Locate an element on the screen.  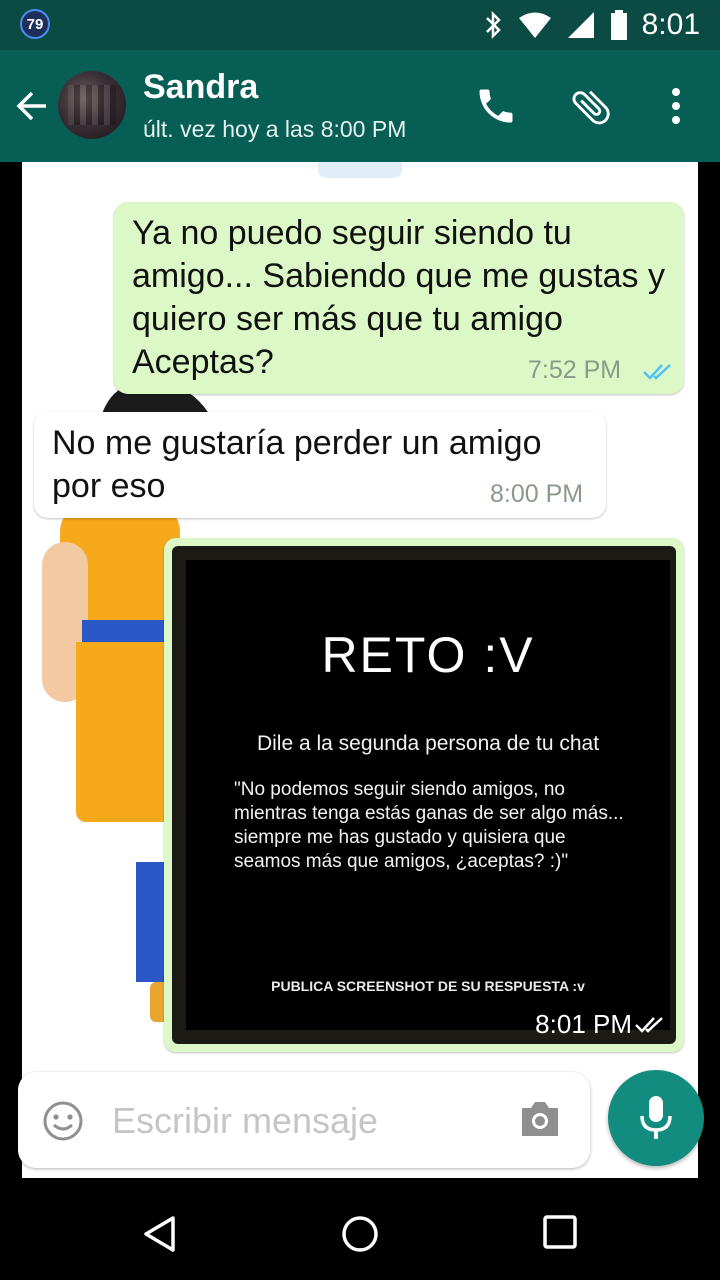
status-bar: 79 8:01 is located at coordinates (360, 25).